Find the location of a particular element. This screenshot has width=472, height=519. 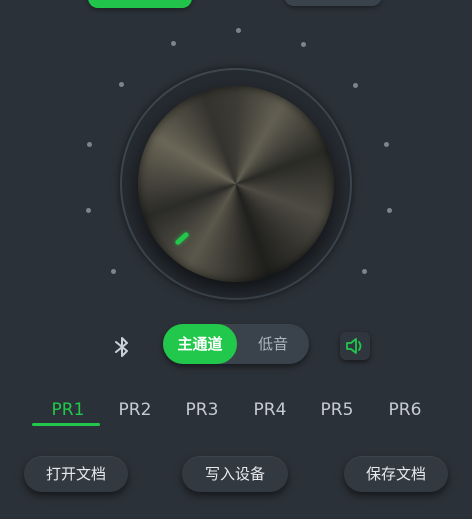

channel-toggle: 主通道 低音 is located at coordinates (236, 344).